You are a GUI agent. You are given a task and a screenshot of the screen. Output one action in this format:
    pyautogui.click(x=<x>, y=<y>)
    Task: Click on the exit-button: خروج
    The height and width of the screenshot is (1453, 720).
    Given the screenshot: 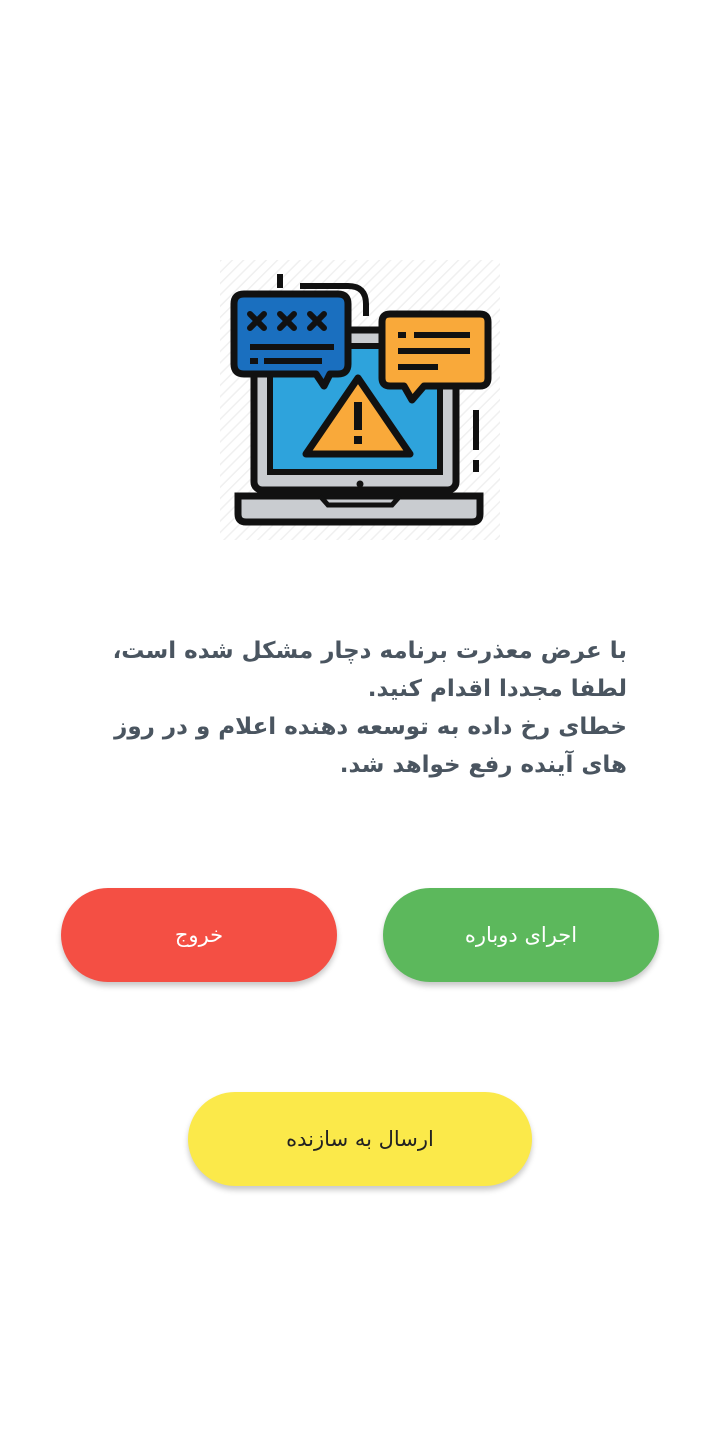 What is the action you would take?
    pyautogui.click(x=199, y=935)
    